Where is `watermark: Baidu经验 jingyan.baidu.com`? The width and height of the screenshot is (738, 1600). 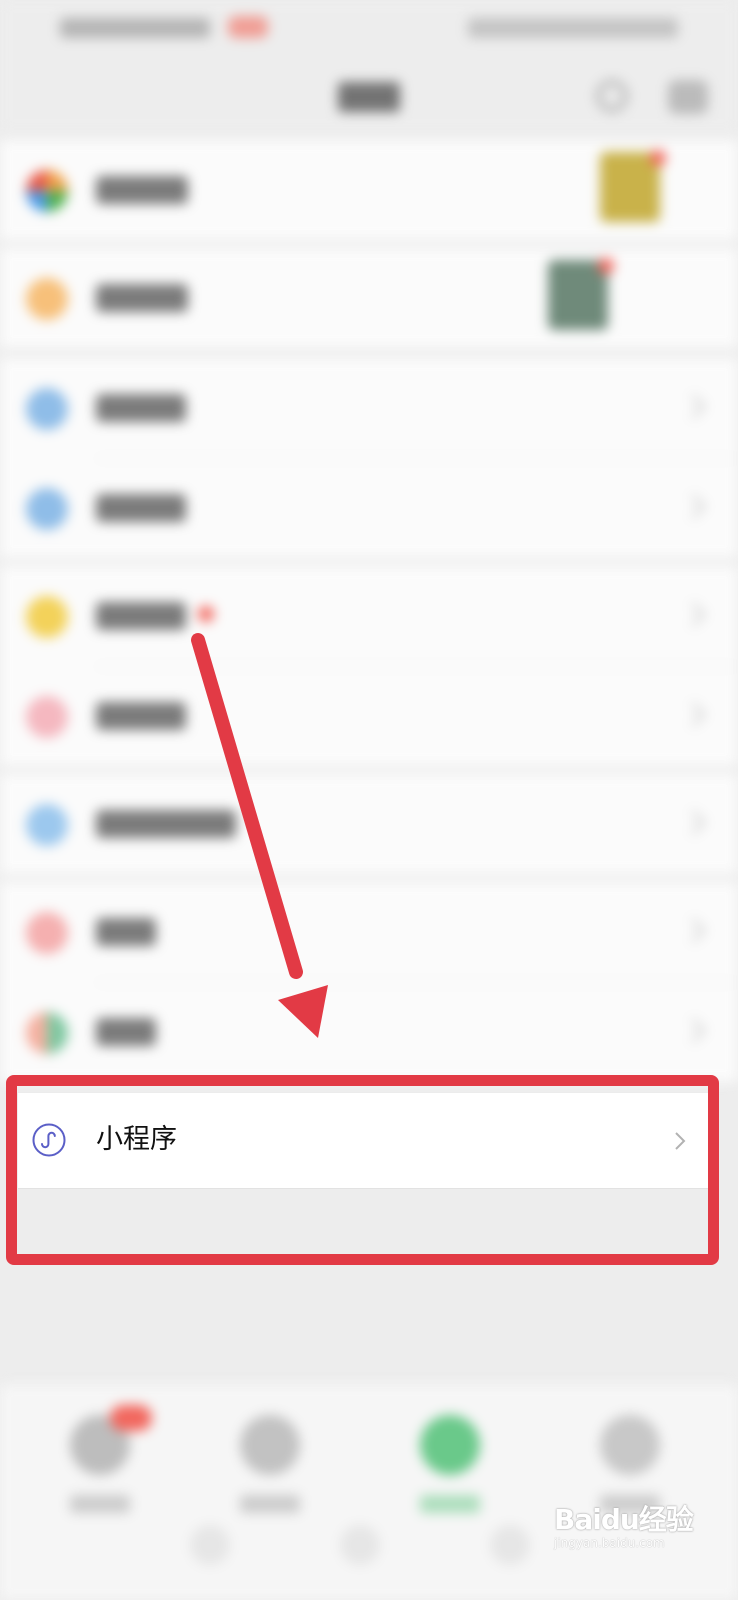 watermark: Baidu经验 jingyan.baidu.com is located at coordinates (624, 1519).